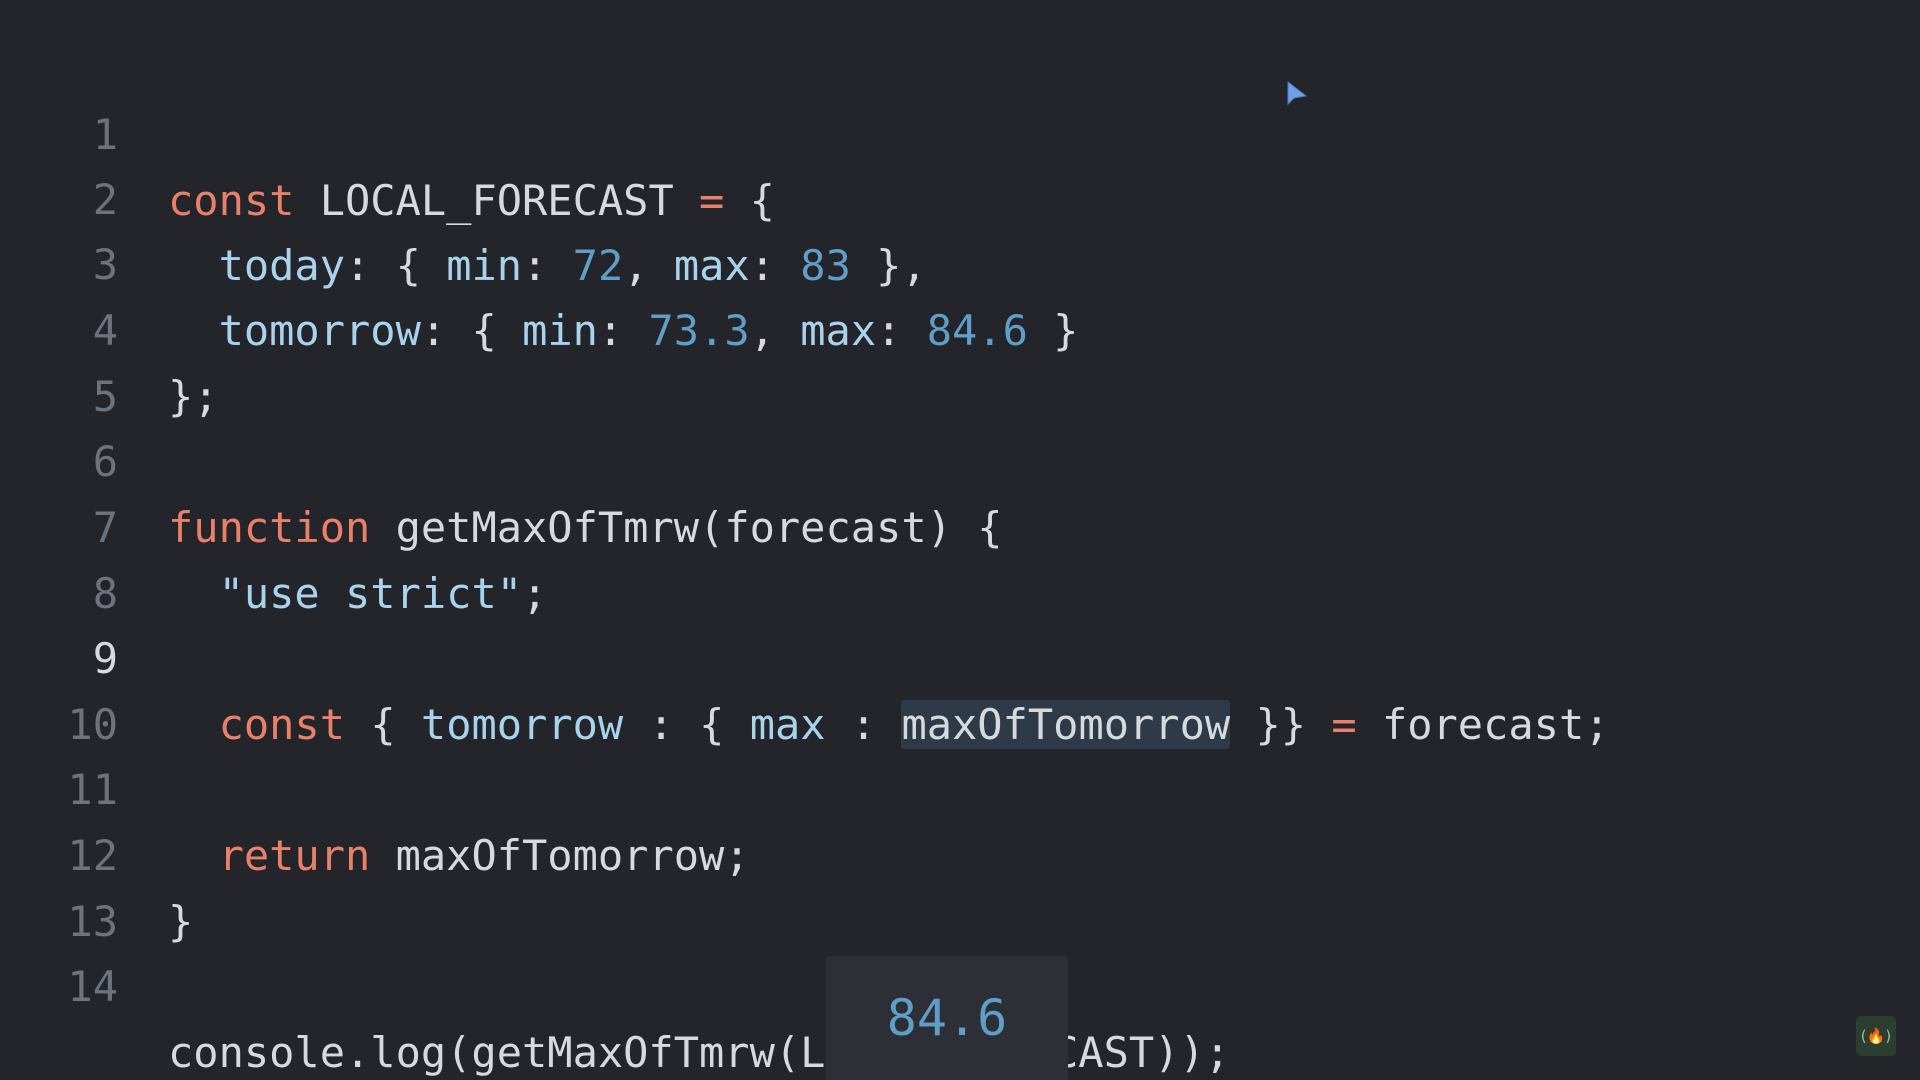 The image size is (1920, 1080). Describe the element at coordinates (960, 359) in the screenshot. I see `code-line-5: 5` at that location.